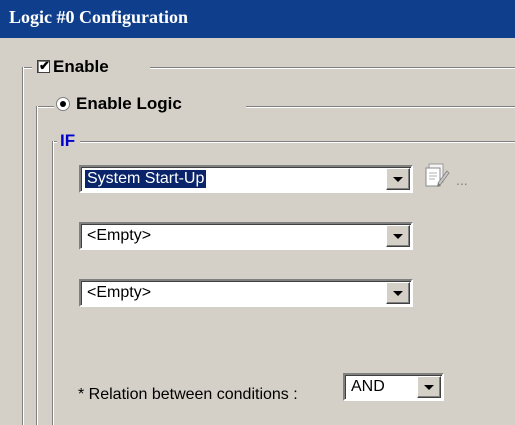 Image resolution: width=515 pixels, height=425 pixels. I want to click on condition-1-dropdown-button, so click(398, 179).